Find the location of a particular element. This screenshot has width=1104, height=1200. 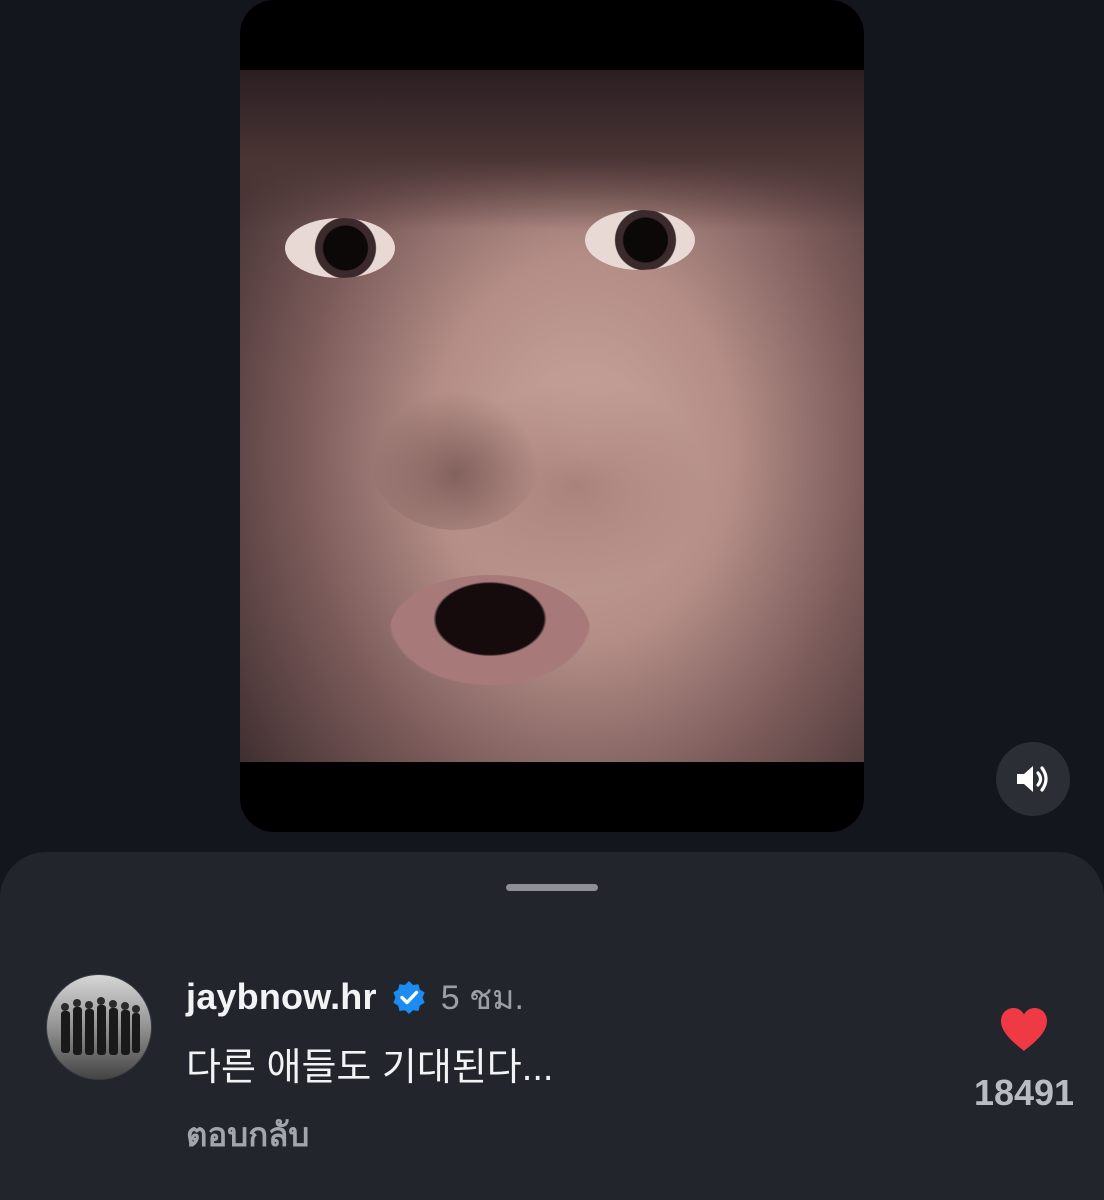

volume-button is located at coordinates (1033, 779).